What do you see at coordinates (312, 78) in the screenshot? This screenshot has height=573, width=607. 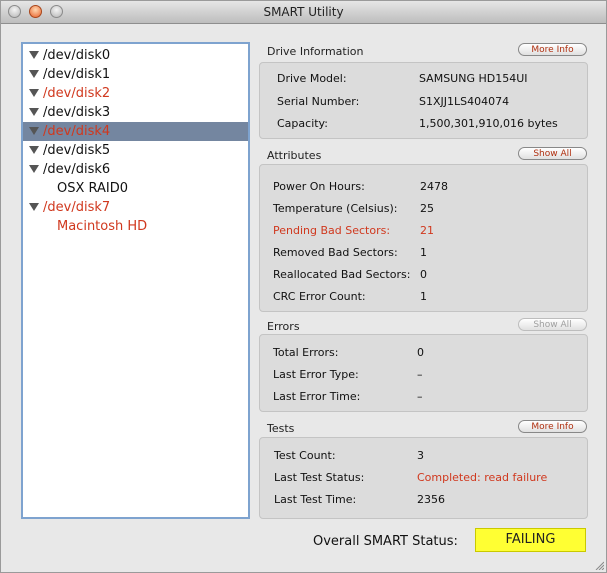 I see `drive-model-label: Drive Model:` at bounding box center [312, 78].